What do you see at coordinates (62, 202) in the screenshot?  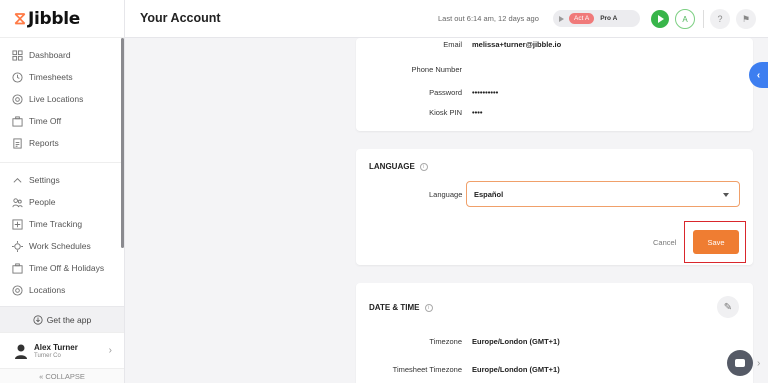 I see `sidebar-item-people: People` at bounding box center [62, 202].